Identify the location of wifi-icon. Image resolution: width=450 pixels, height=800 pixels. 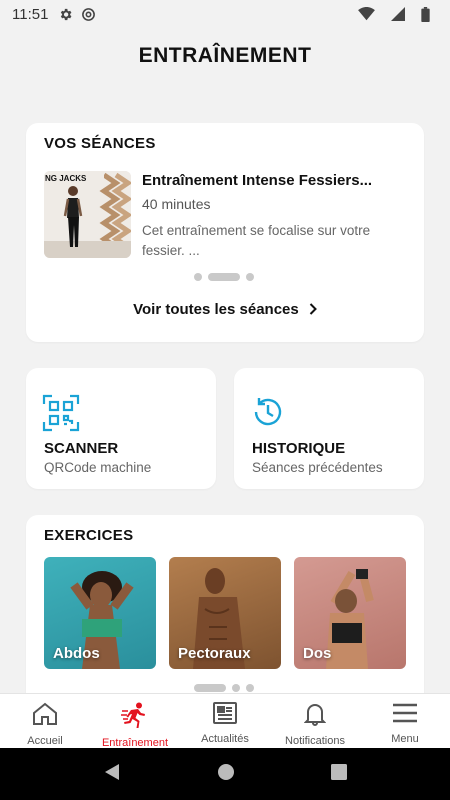
(366, 14).